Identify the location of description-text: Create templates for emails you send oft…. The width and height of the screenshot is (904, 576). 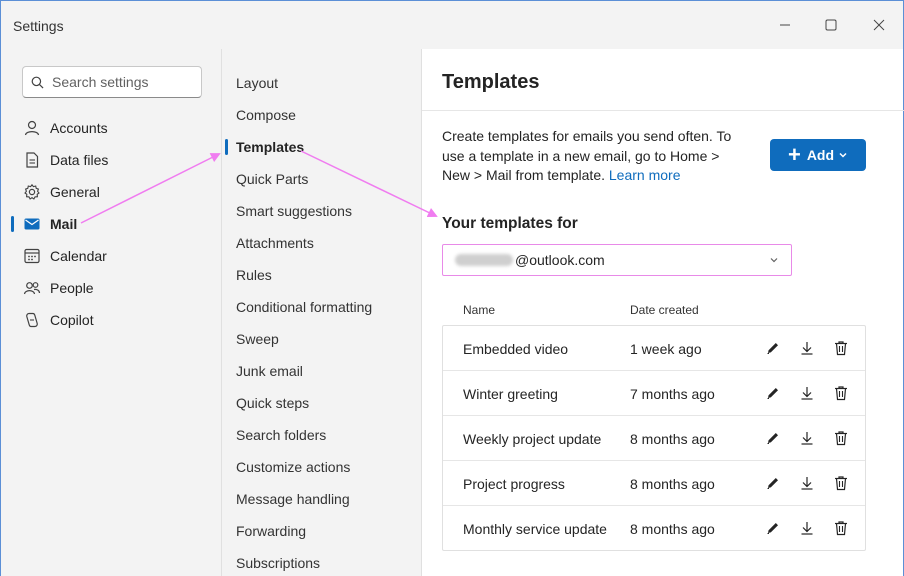
(587, 155).